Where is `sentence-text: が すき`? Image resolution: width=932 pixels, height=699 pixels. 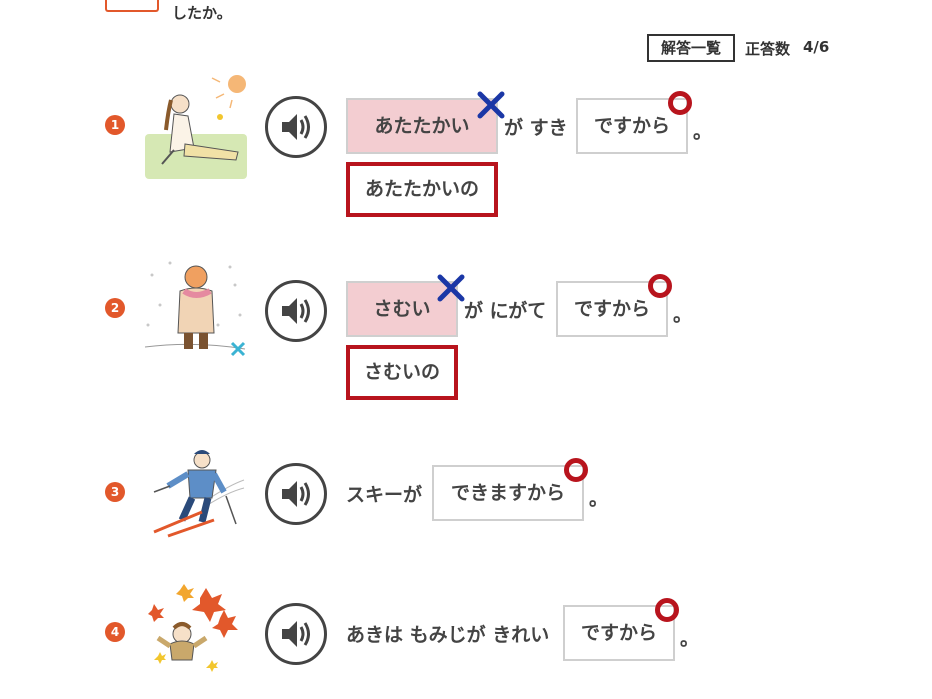
sentence-text: が すき is located at coordinates (536, 128).